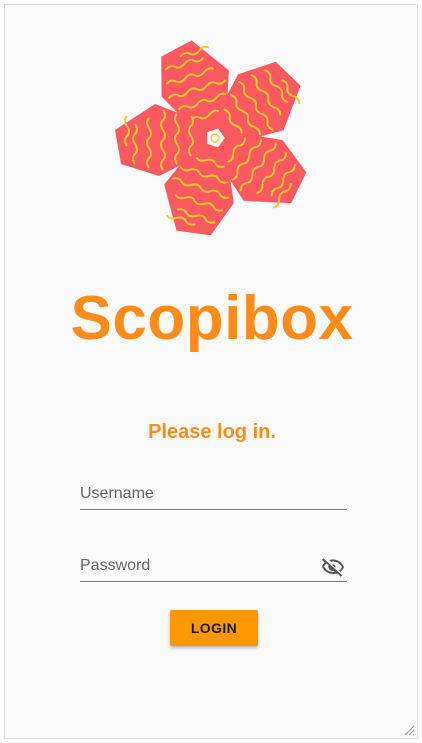 Image resolution: width=422 pixels, height=743 pixels. I want to click on eye-off-icon, so click(333, 567).